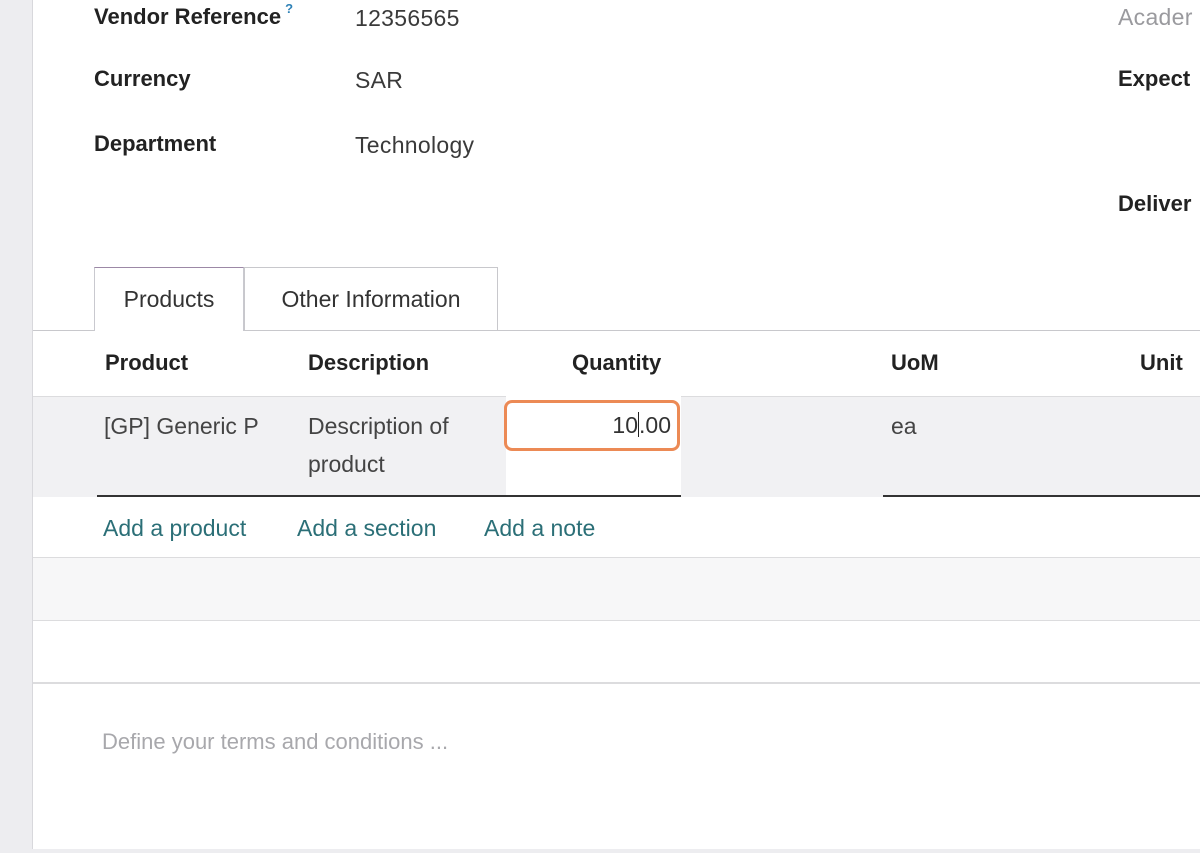 The height and width of the screenshot is (853, 1200). What do you see at coordinates (368, 363) in the screenshot?
I see `column-header-description: Description` at bounding box center [368, 363].